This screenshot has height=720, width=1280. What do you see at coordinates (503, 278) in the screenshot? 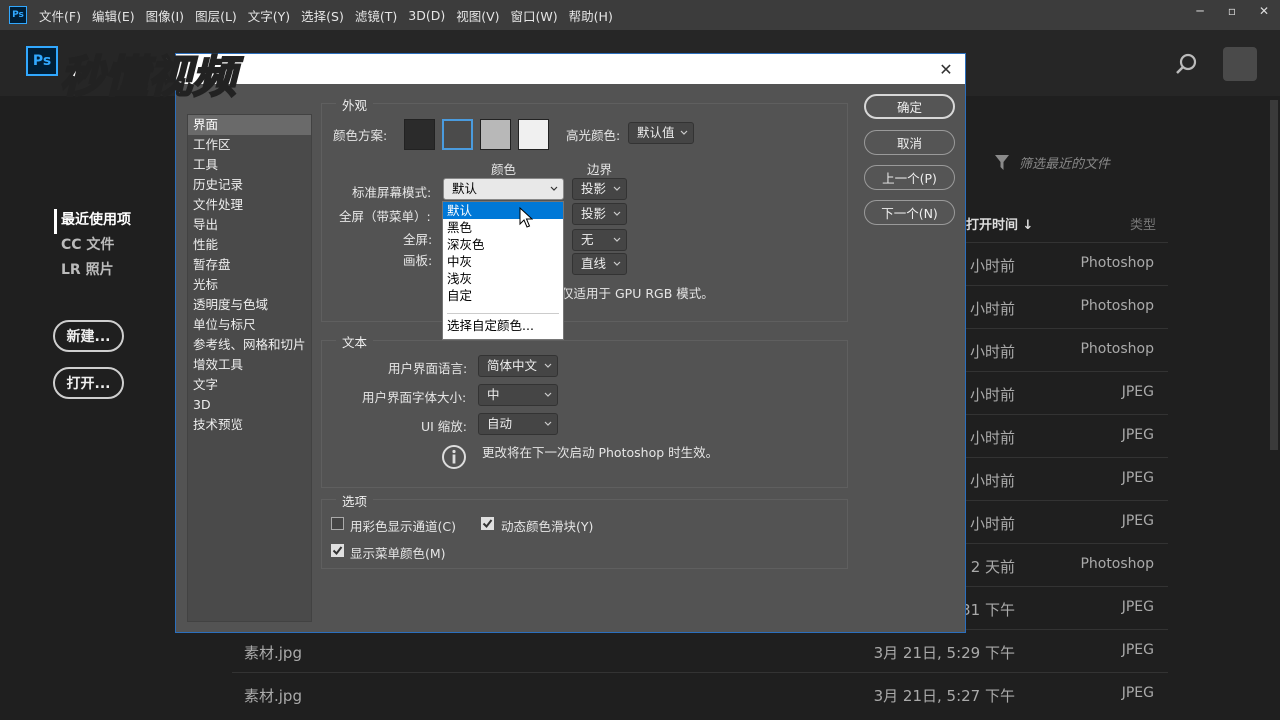
I see `dropdown-option-light-gray: 浅灰` at bounding box center [503, 278].